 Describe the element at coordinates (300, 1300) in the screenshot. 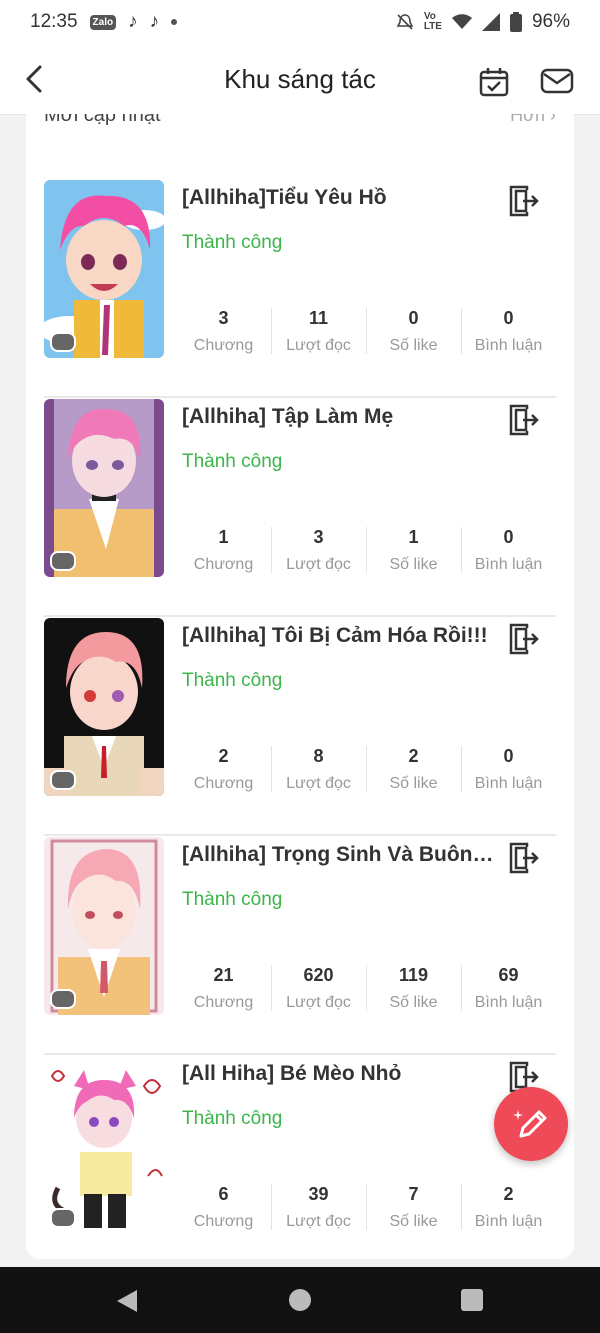

I see `nav-home-icon` at that location.